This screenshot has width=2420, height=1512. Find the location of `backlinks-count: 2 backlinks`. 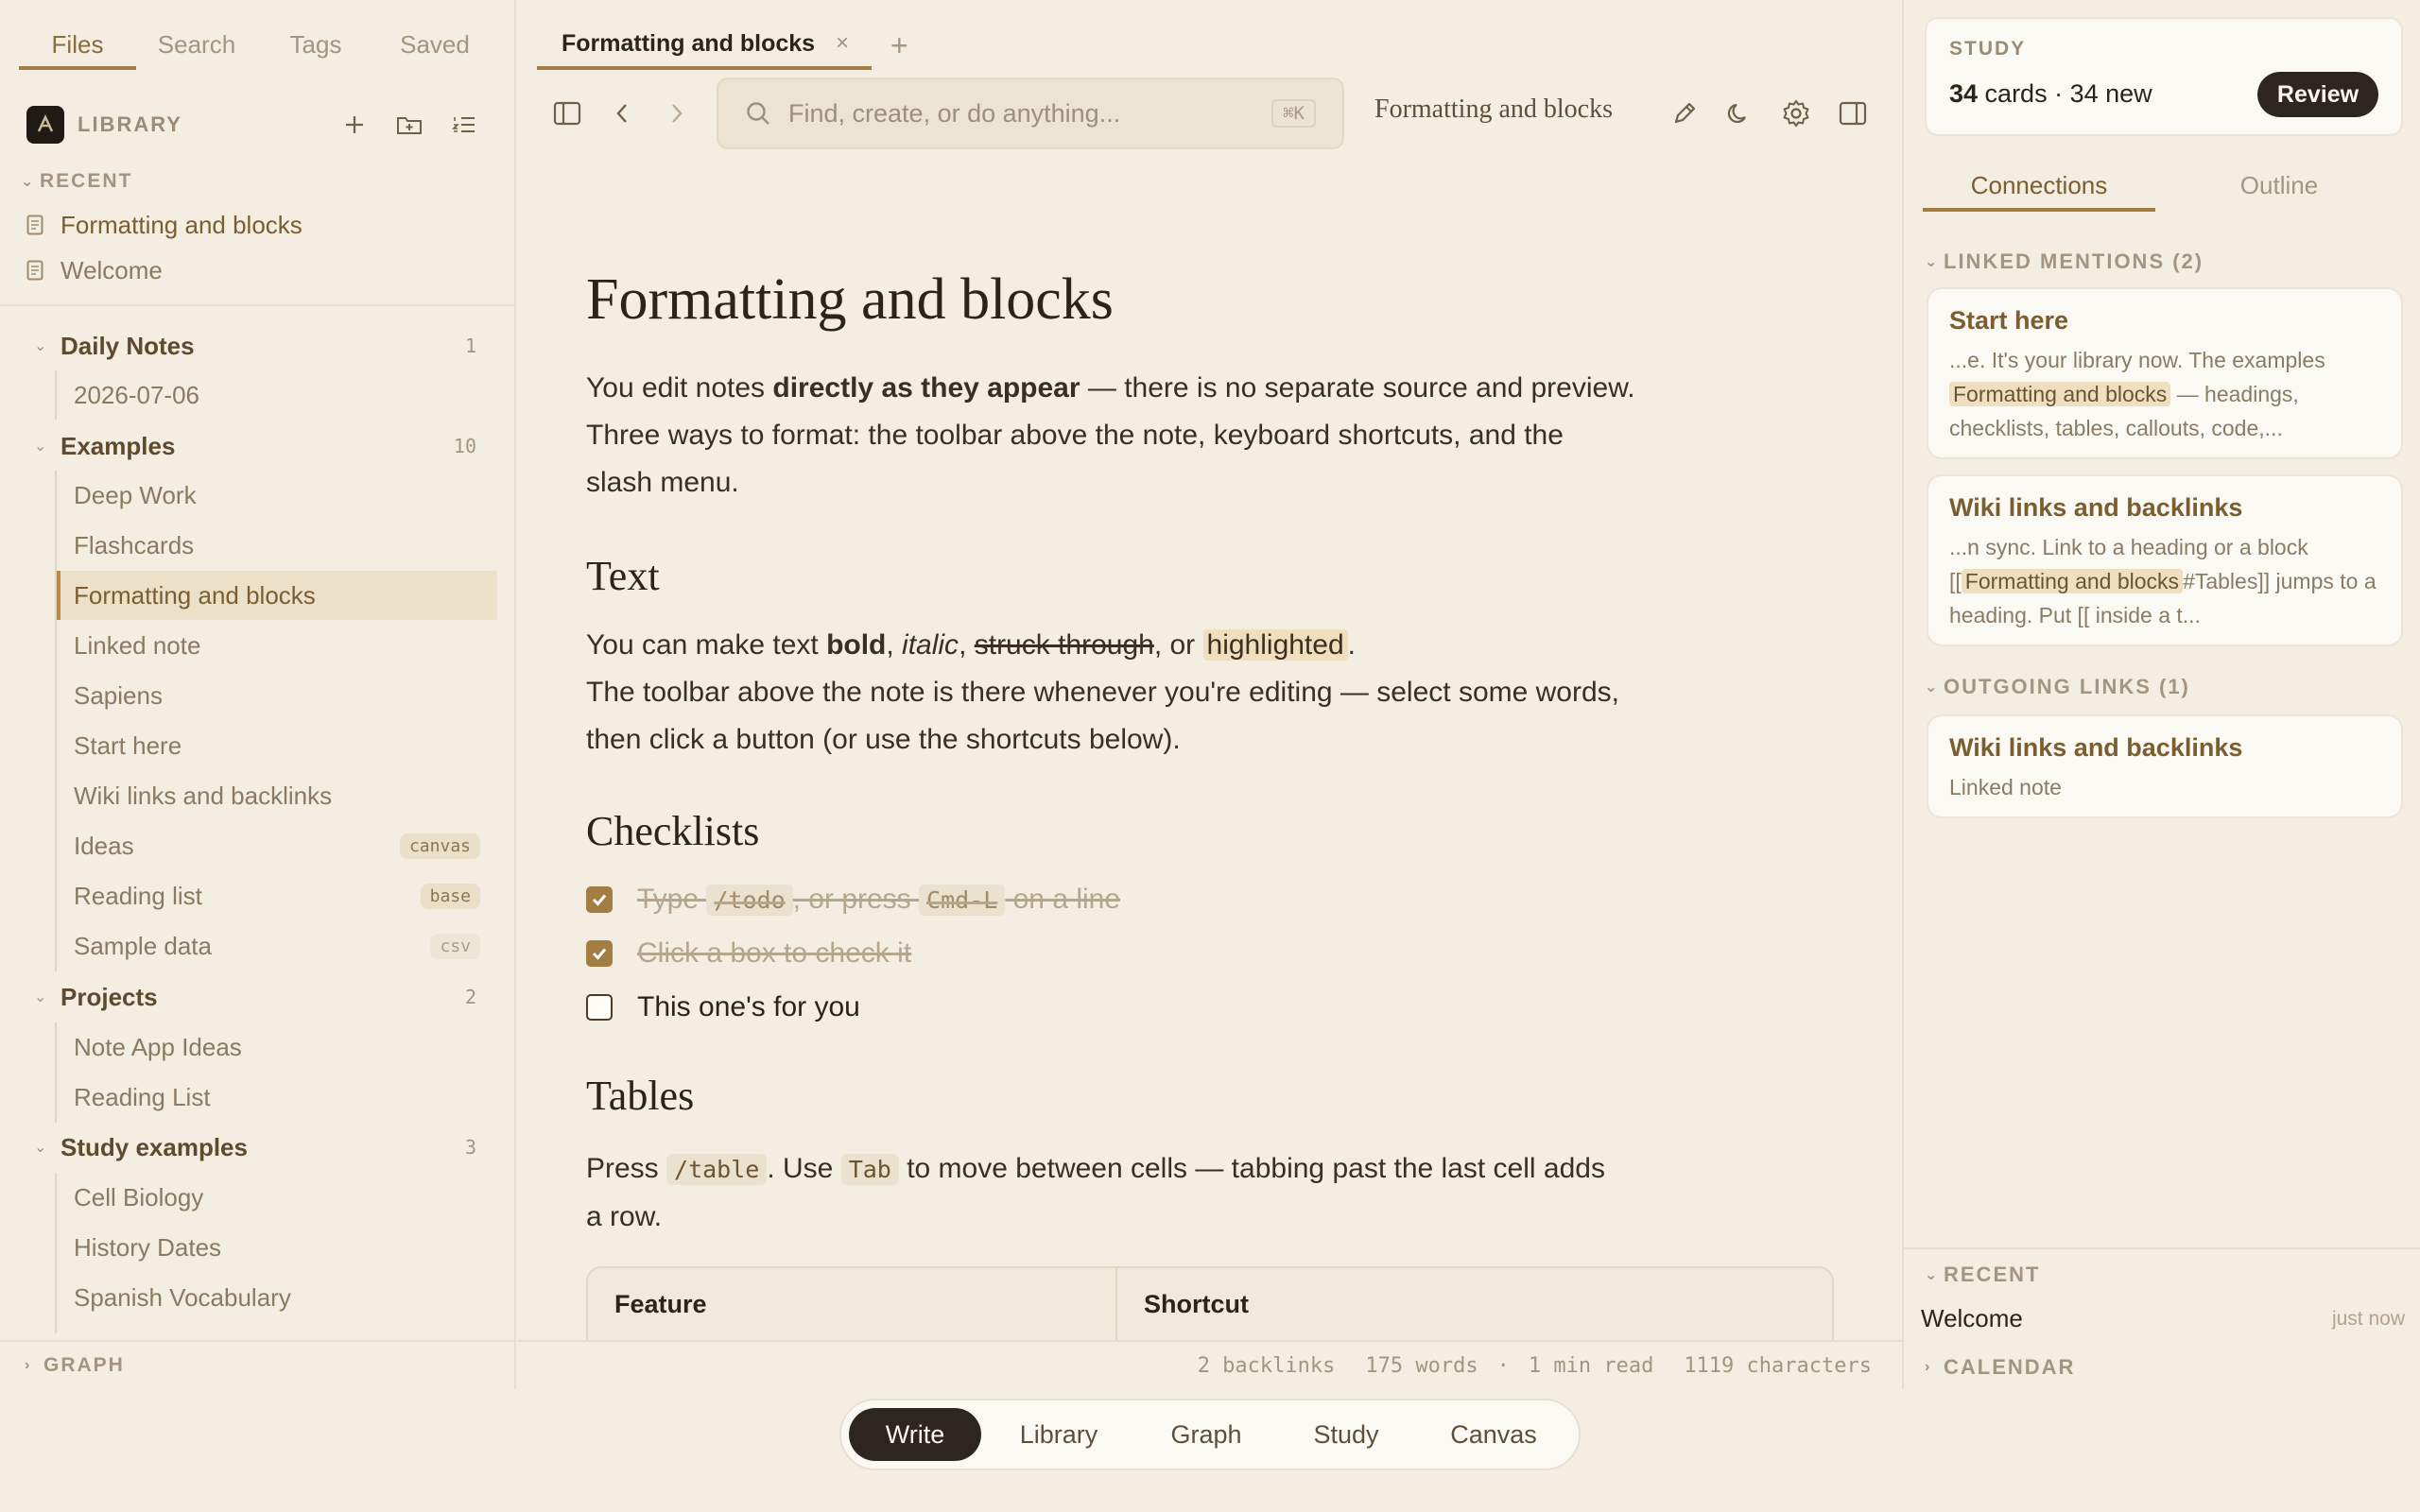

backlinks-count: 2 backlinks is located at coordinates (1267, 1366).